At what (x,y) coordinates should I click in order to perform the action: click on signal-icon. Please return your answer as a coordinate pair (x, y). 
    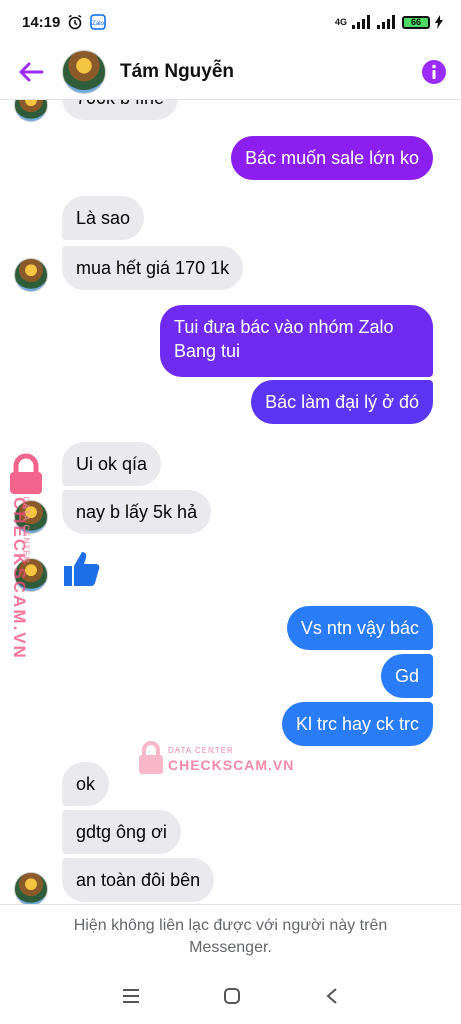
    Looking at the image, I should click on (361, 22).